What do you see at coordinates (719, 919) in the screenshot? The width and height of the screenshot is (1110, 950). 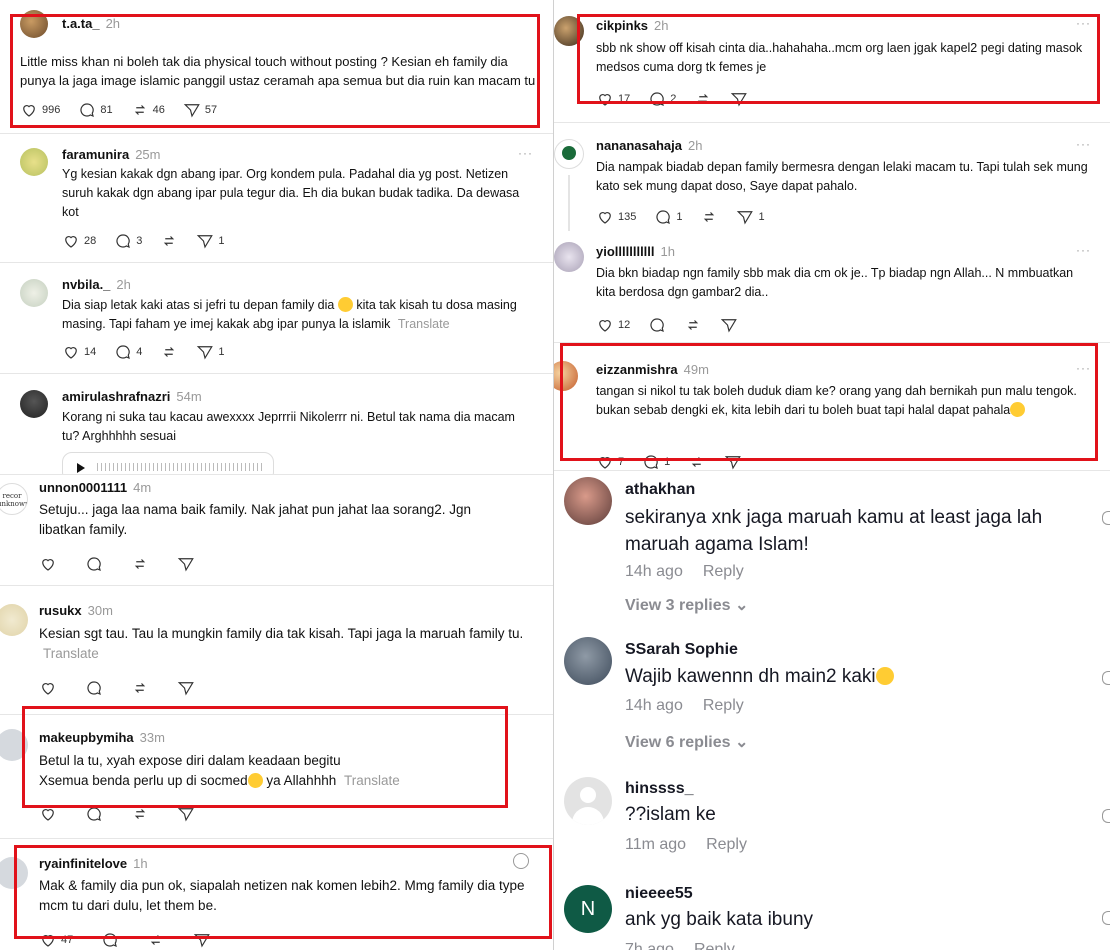 I see `comment-text: ank yg baik kata ibuny` at bounding box center [719, 919].